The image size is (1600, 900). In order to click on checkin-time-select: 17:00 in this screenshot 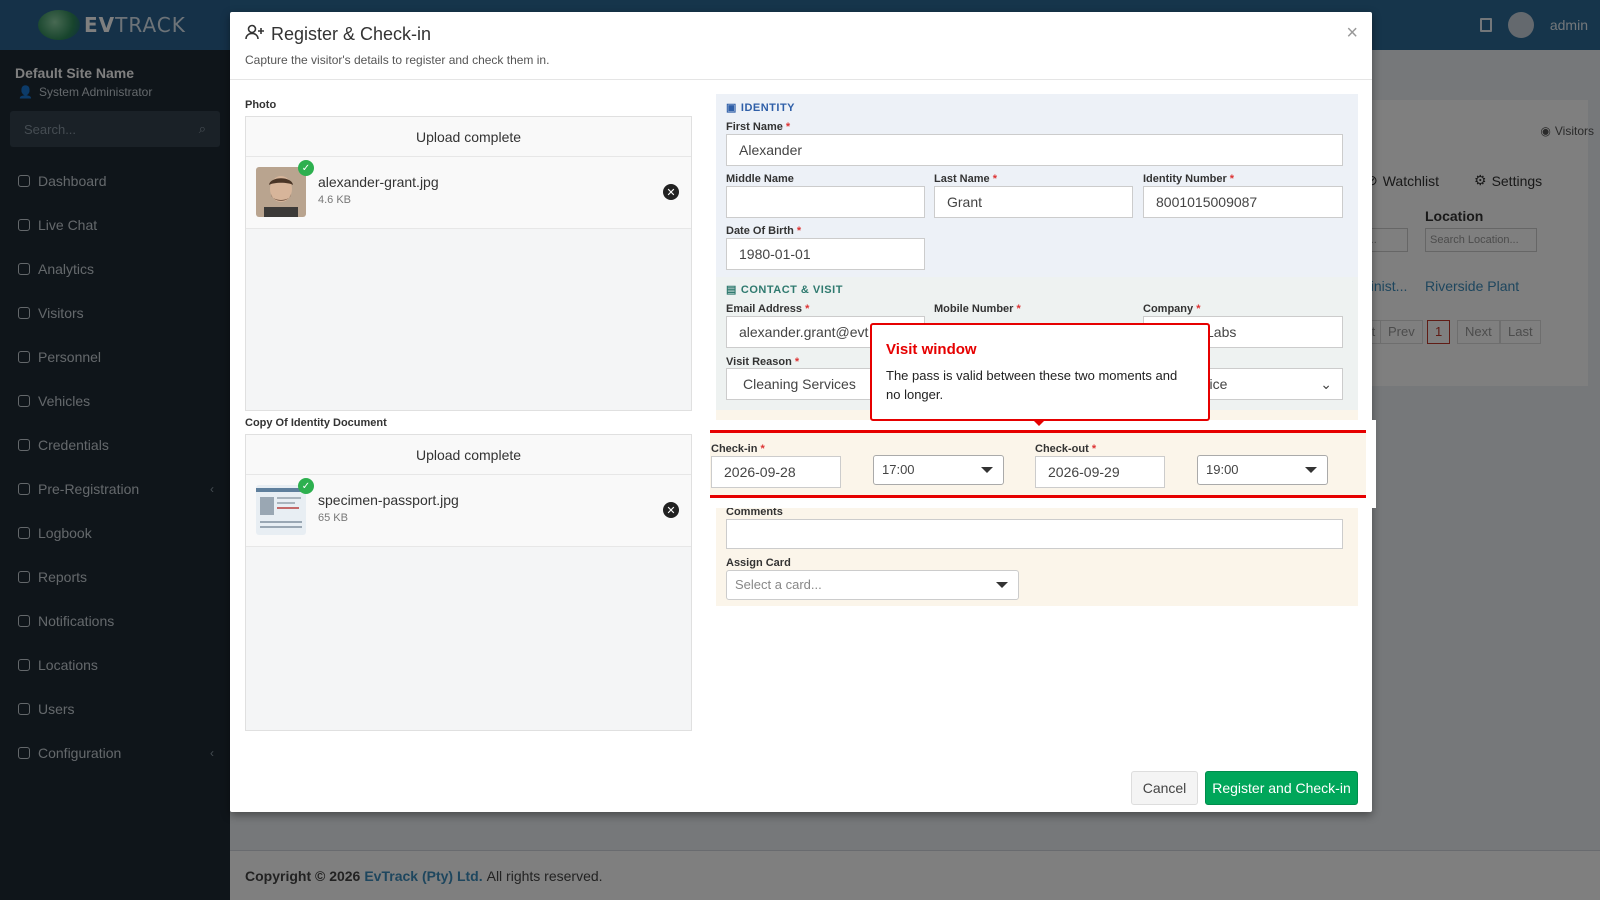, I will do `click(938, 470)`.